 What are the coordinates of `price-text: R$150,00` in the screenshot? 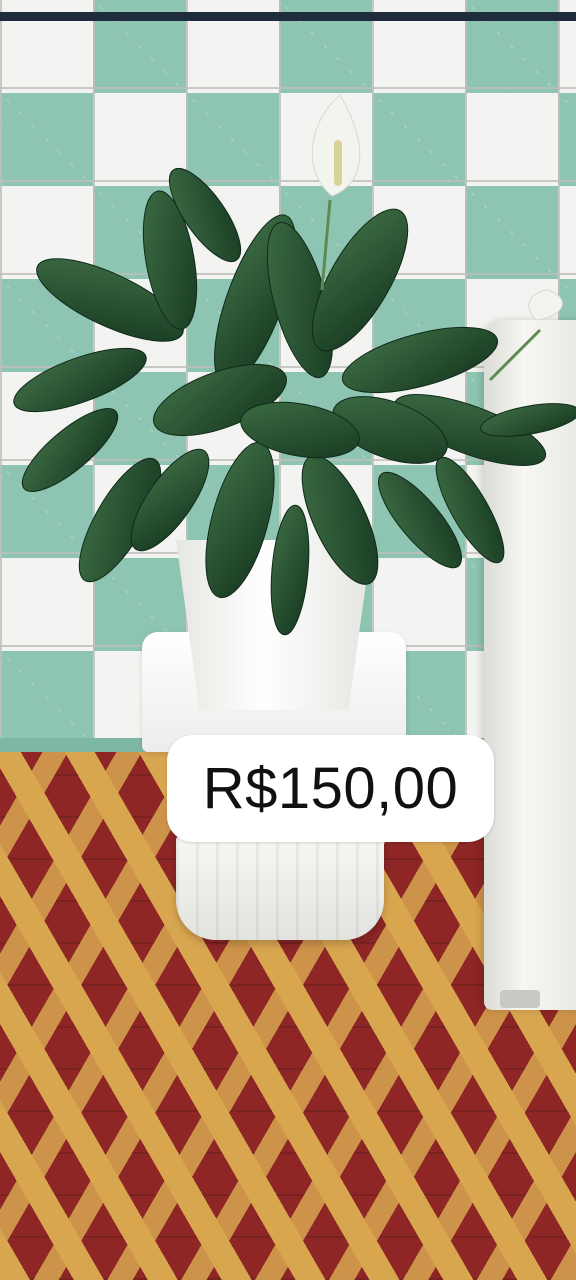 It's located at (330, 788).